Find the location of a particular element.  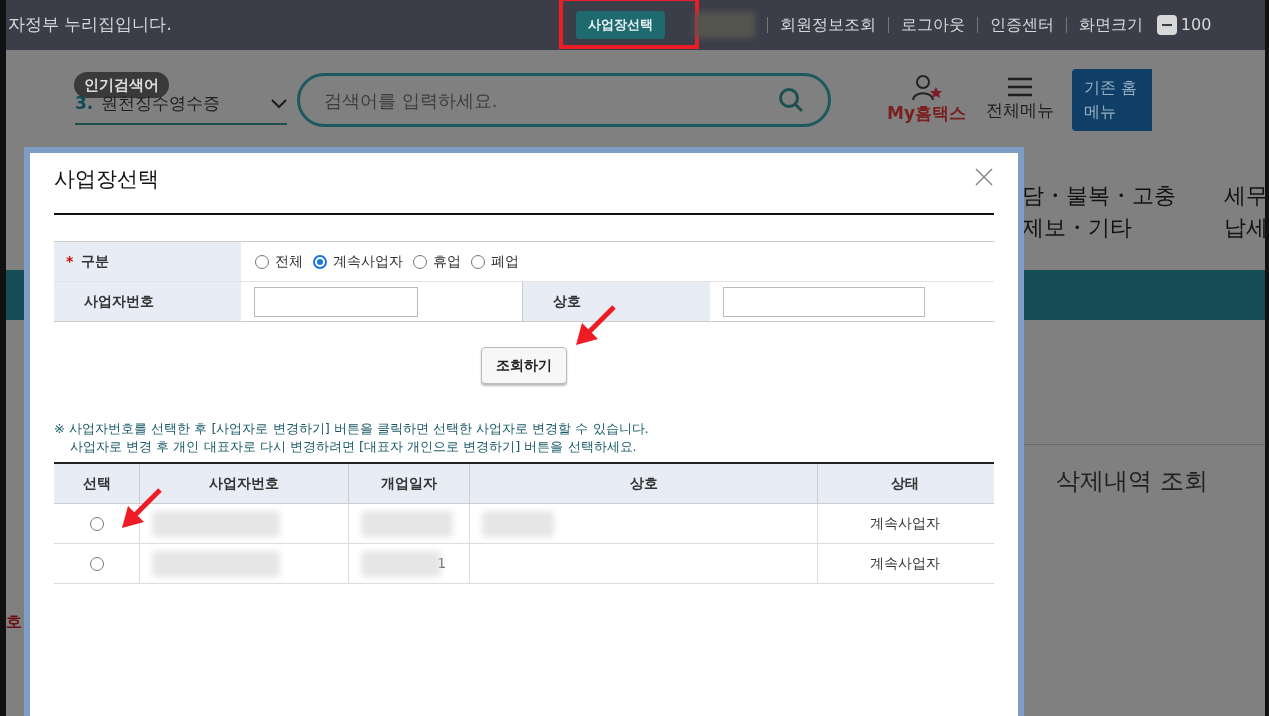

radio-label: 휴업 is located at coordinates (447, 261).